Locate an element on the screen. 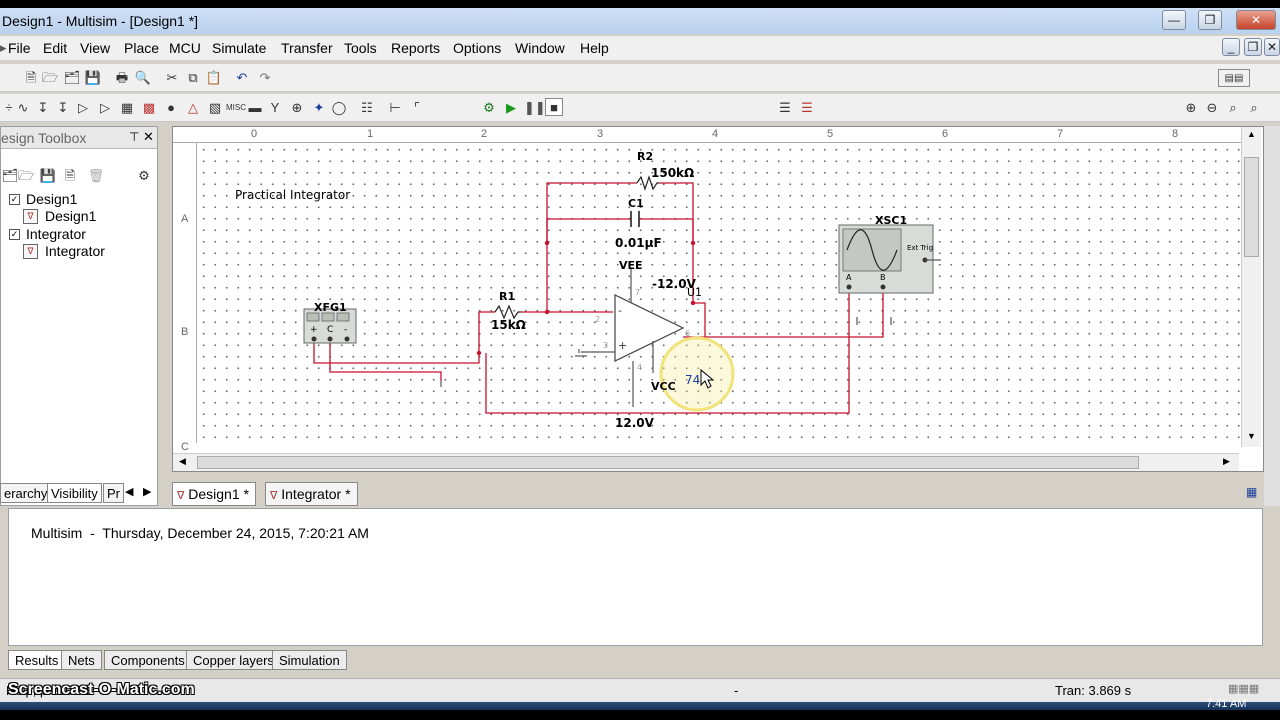  c1-value: 0.01μF is located at coordinates (638, 243).